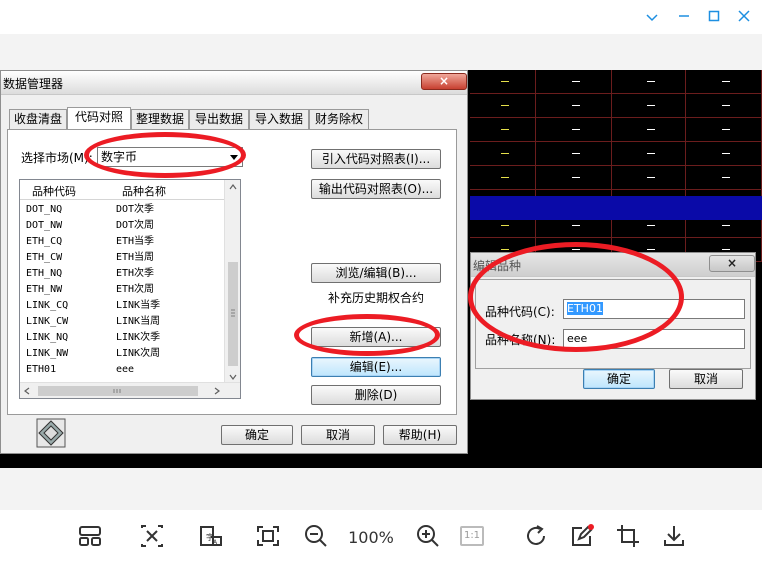  I want to click on maximize-icon, so click(714, 17).